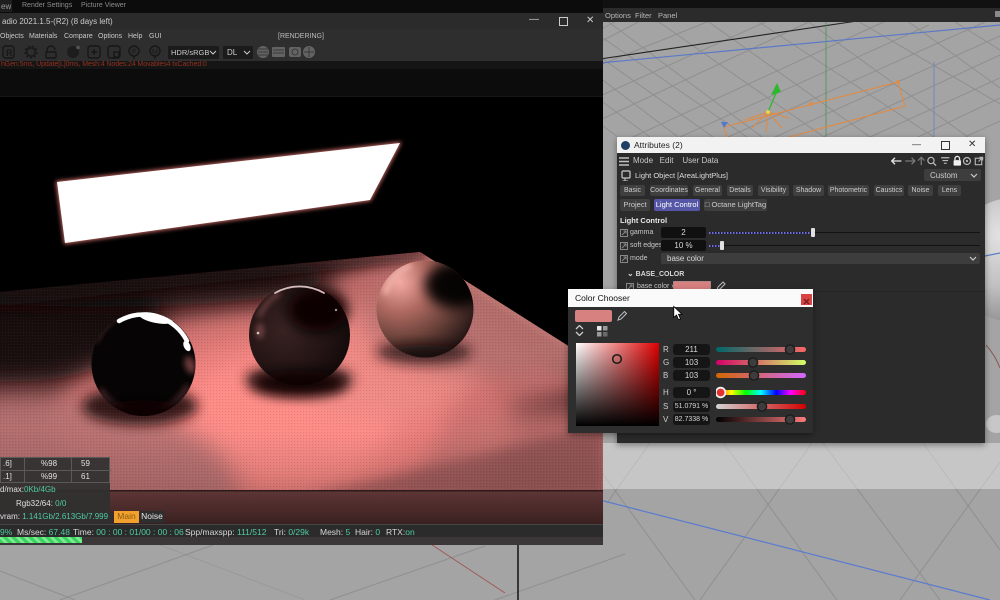  I want to click on svg-text: R, so click(9, 53).